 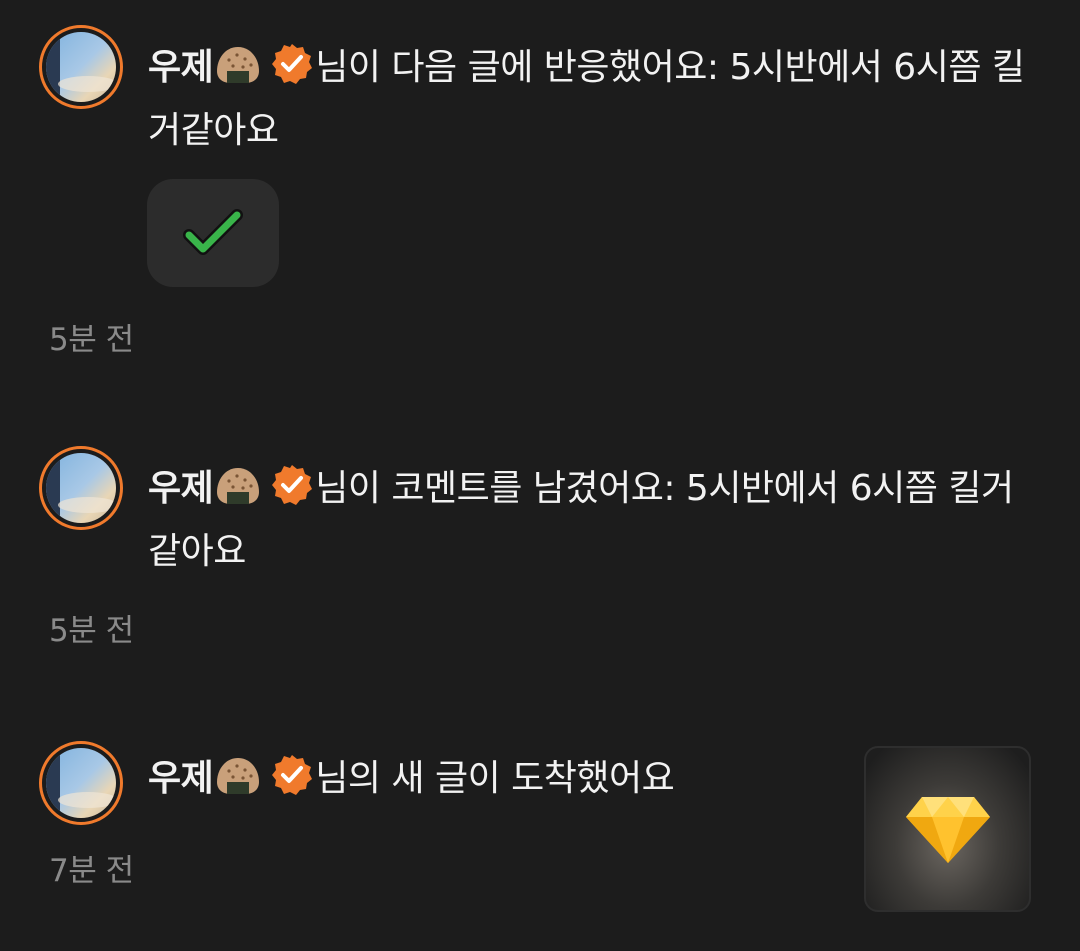 I want to click on notification-text: 우제 님의 새 글이 도착했어요, so click(x=493, y=781).